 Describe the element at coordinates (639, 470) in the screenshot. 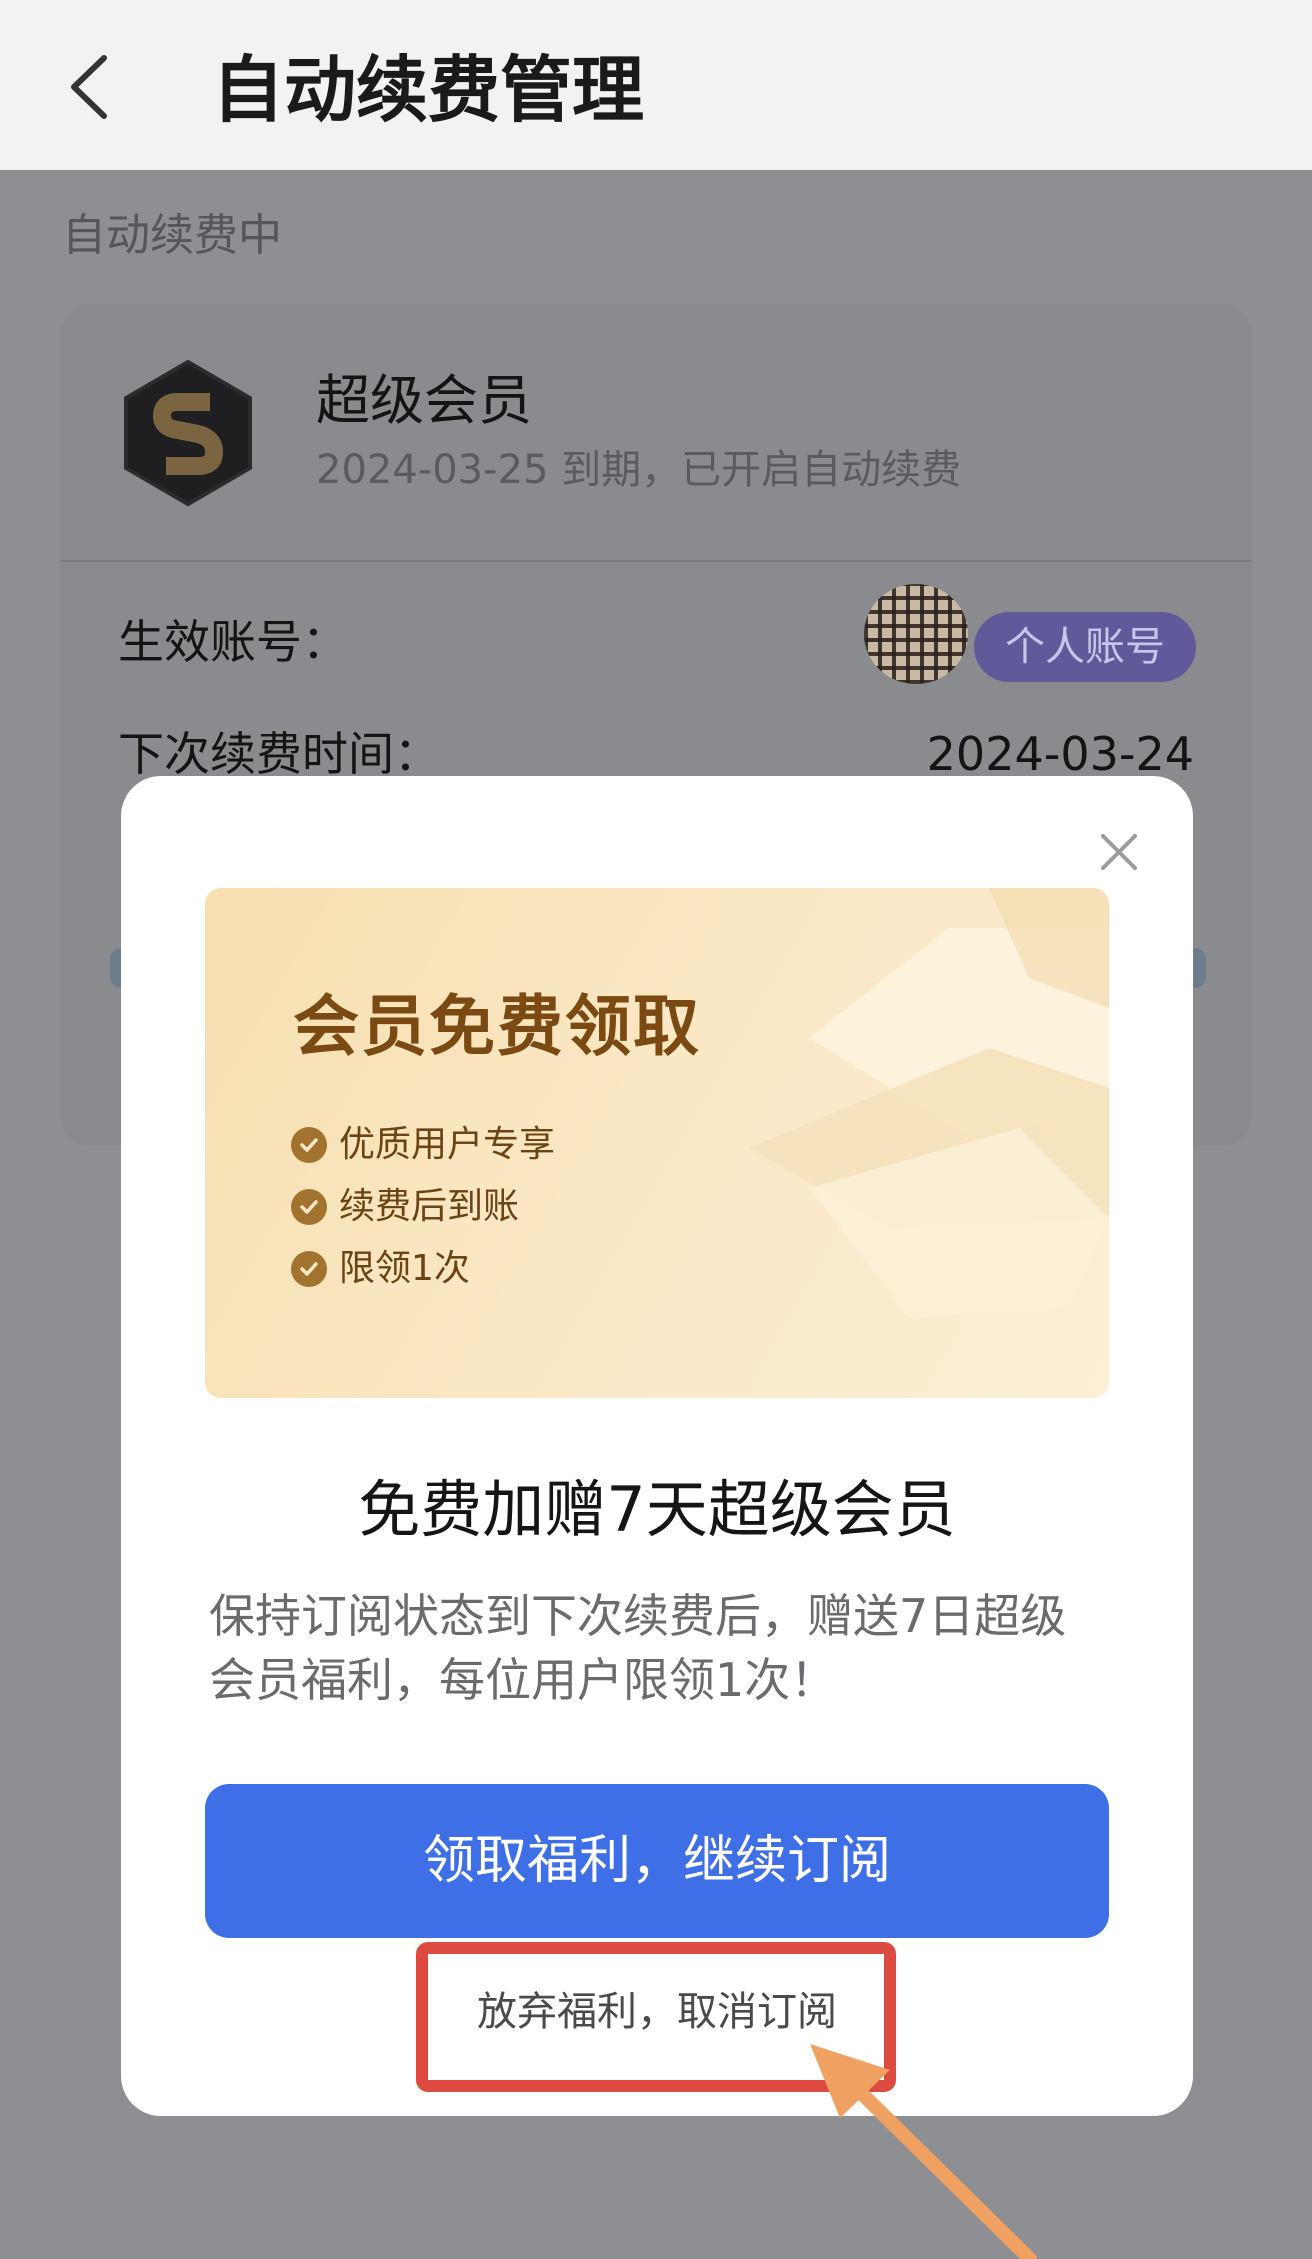

I see `subscription-status: 2024-03-25 到期，已开启自动续费` at that location.